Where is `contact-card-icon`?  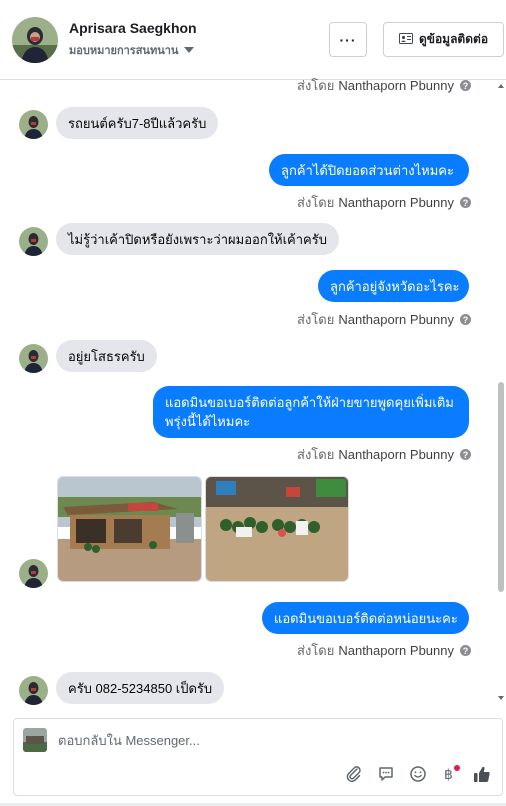
contact-card-icon is located at coordinates (405, 39).